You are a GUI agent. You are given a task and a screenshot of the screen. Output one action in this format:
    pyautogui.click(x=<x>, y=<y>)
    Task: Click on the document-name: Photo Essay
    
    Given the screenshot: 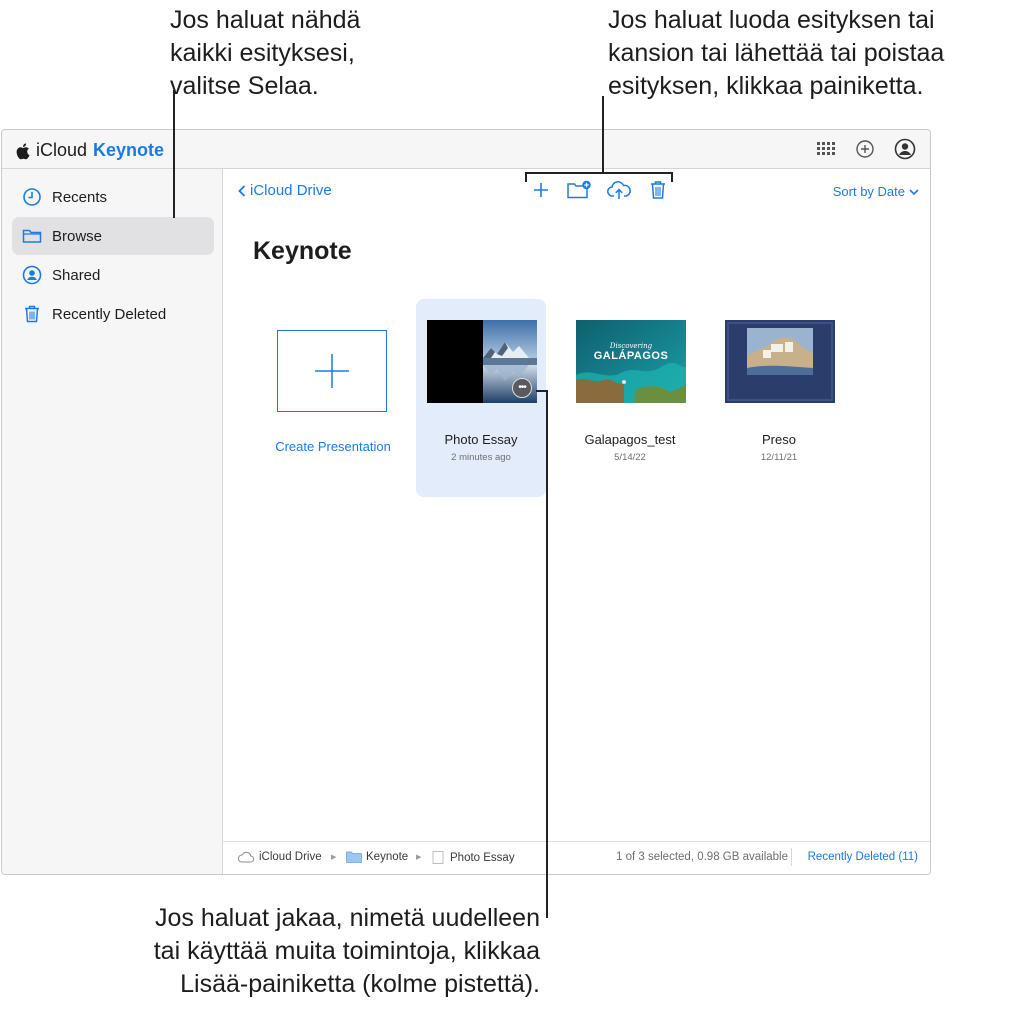 What is the action you would take?
    pyautogui.click(x=481, y=439)
    